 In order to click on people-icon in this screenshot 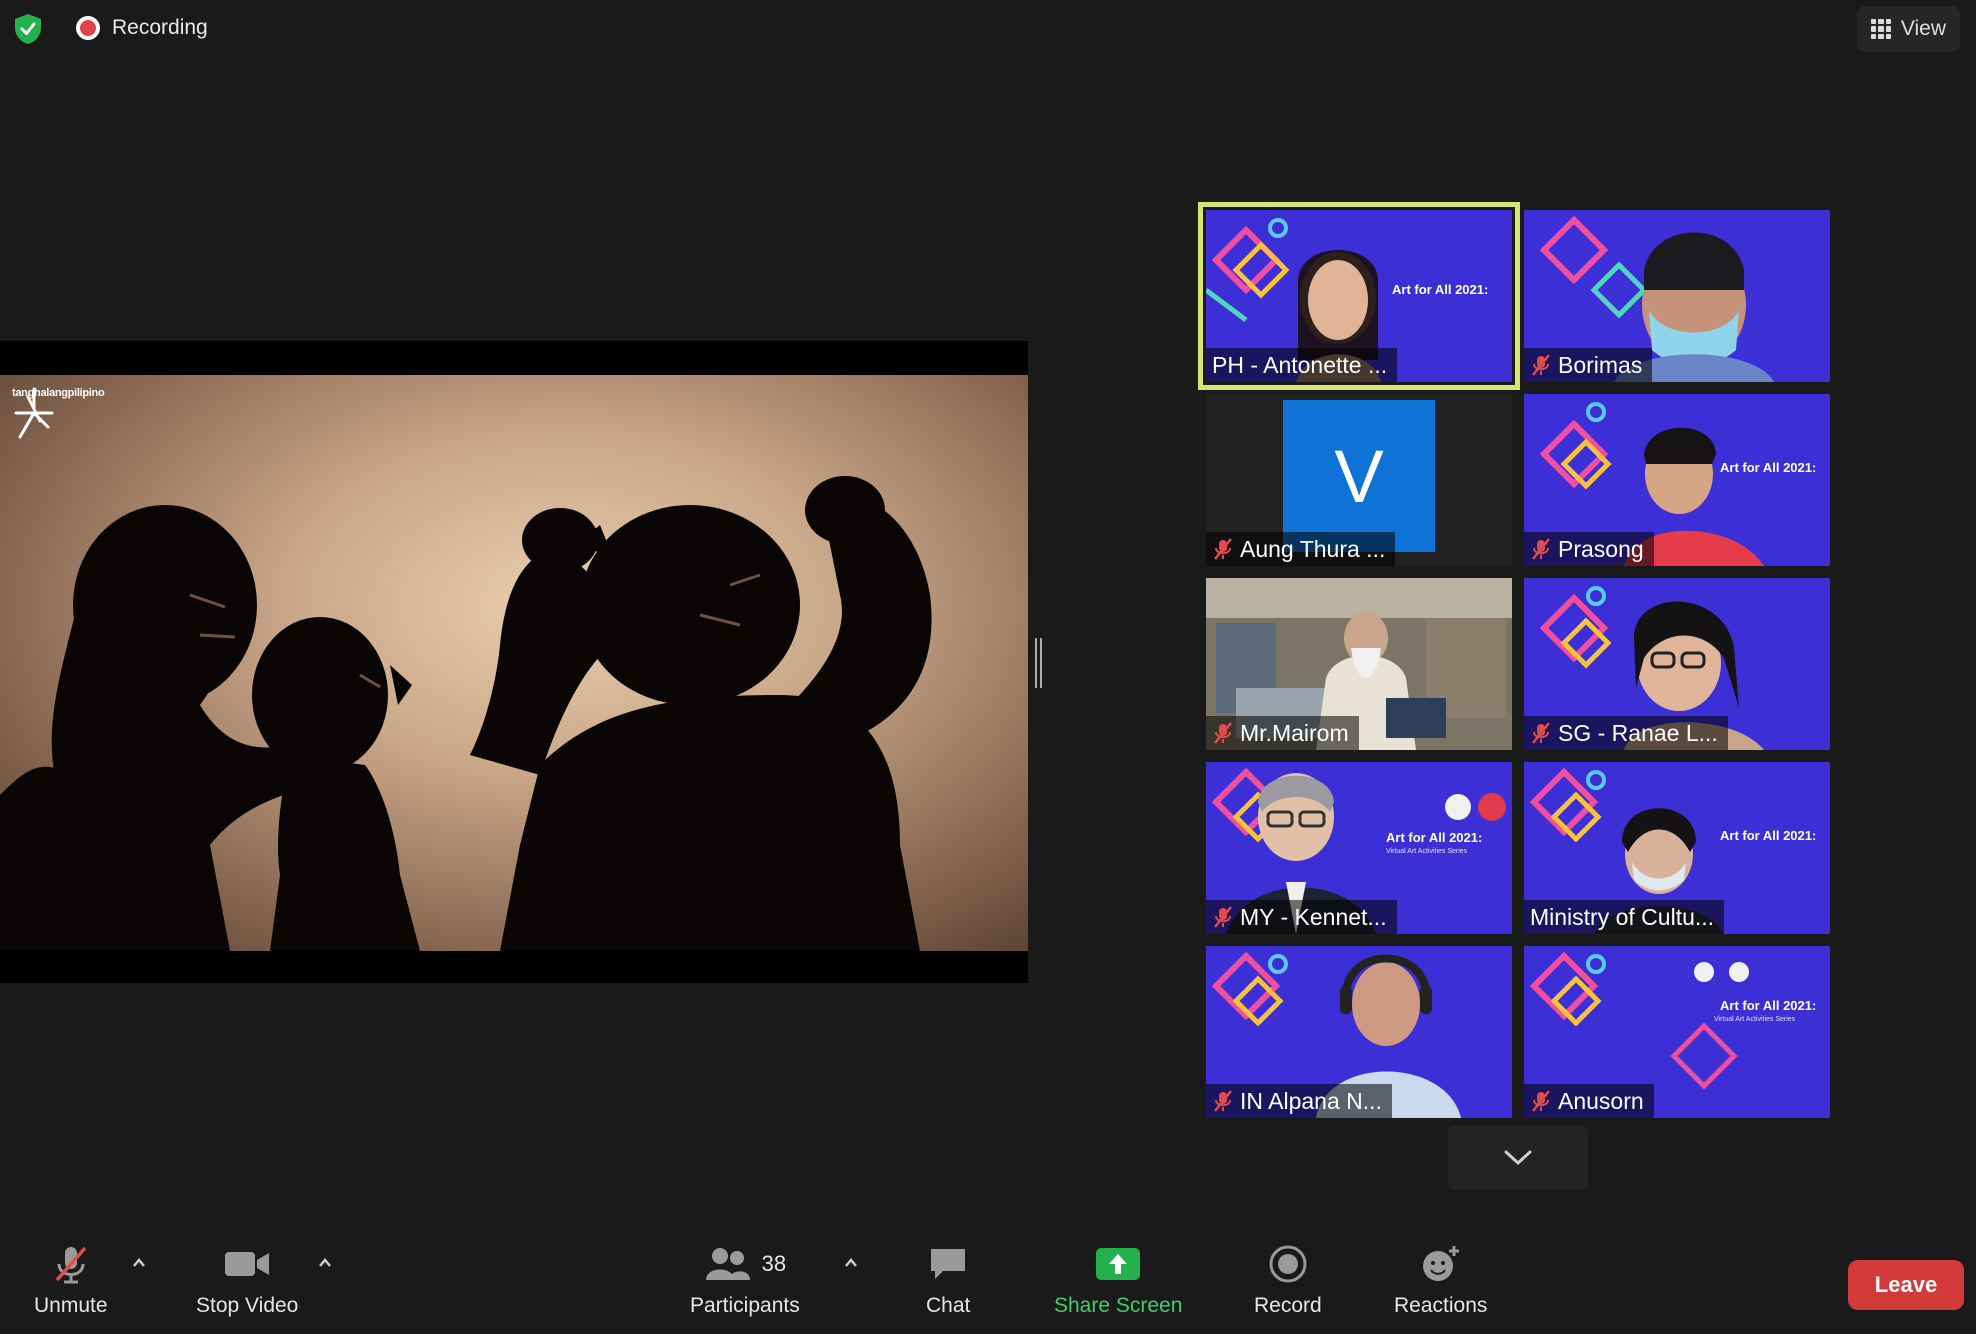, I will do `click(727, 1264)`.